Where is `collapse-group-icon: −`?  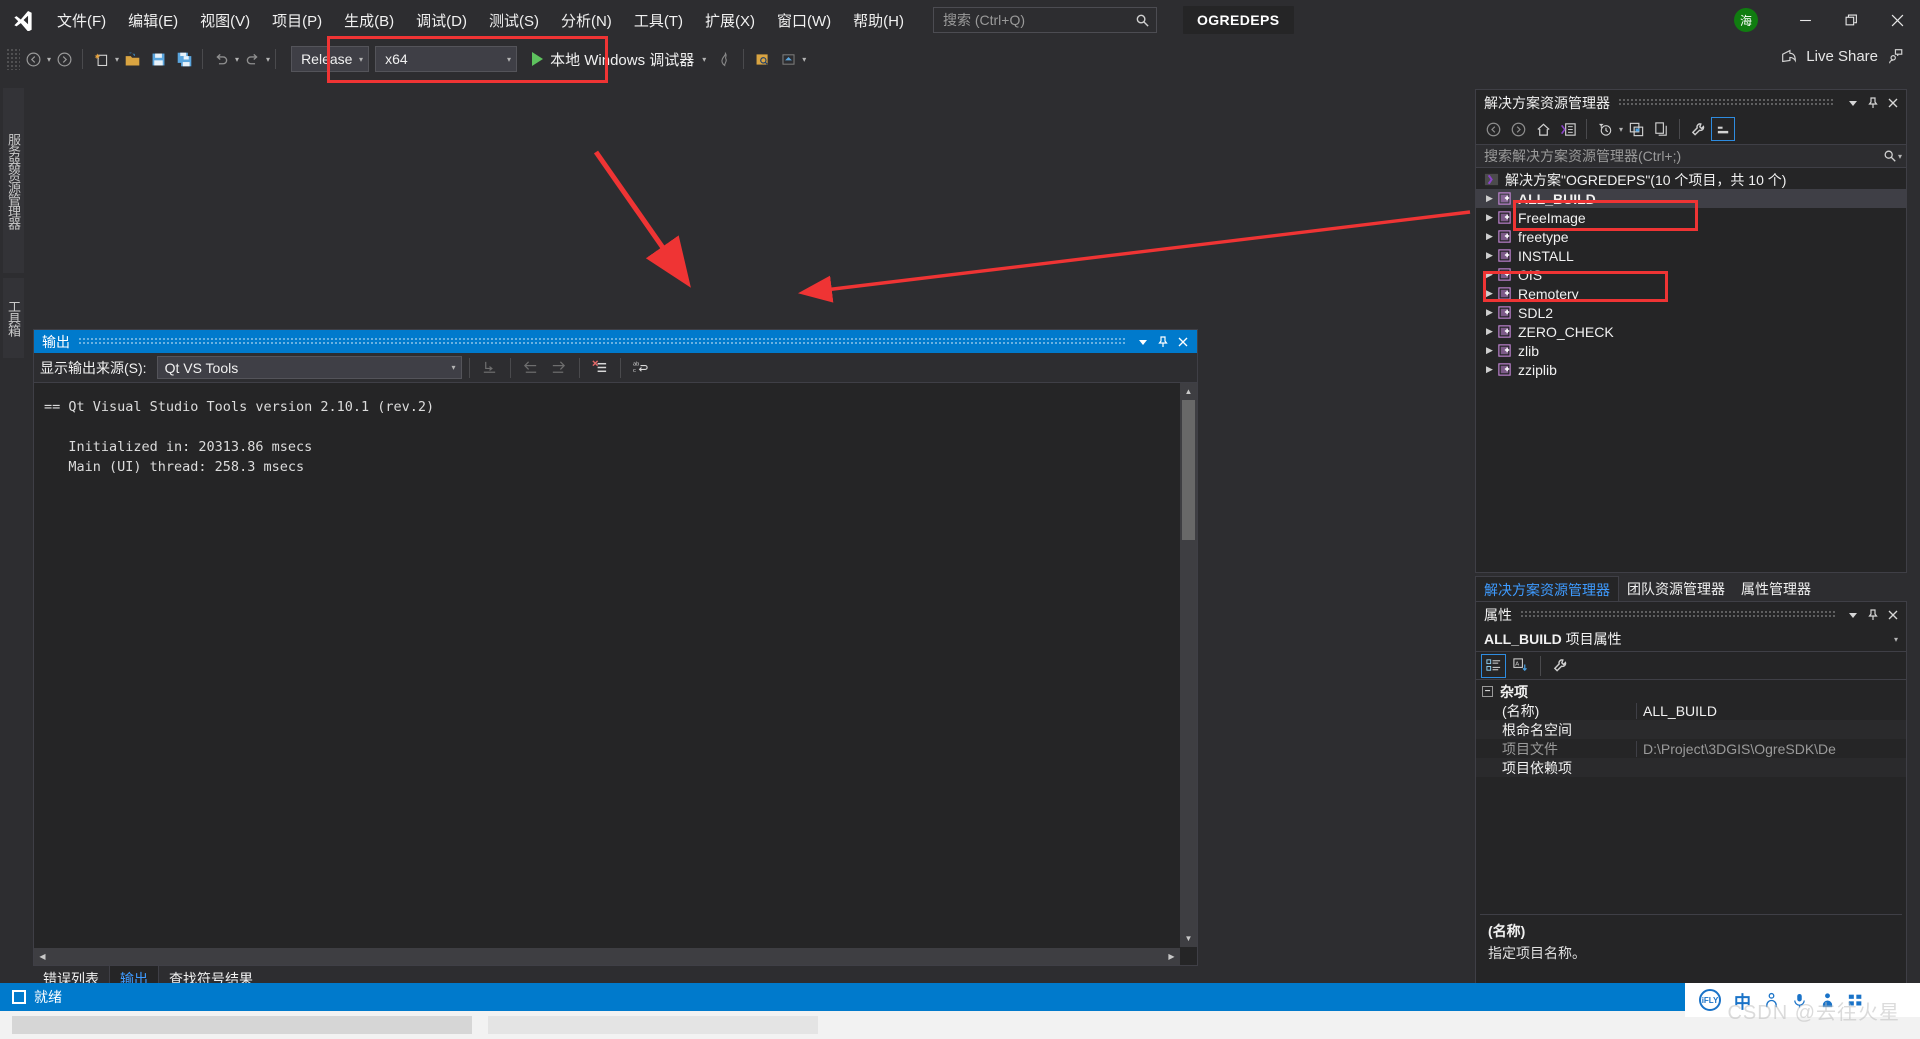
collapse-group-icon: − is located at coordinates (1487, 691).